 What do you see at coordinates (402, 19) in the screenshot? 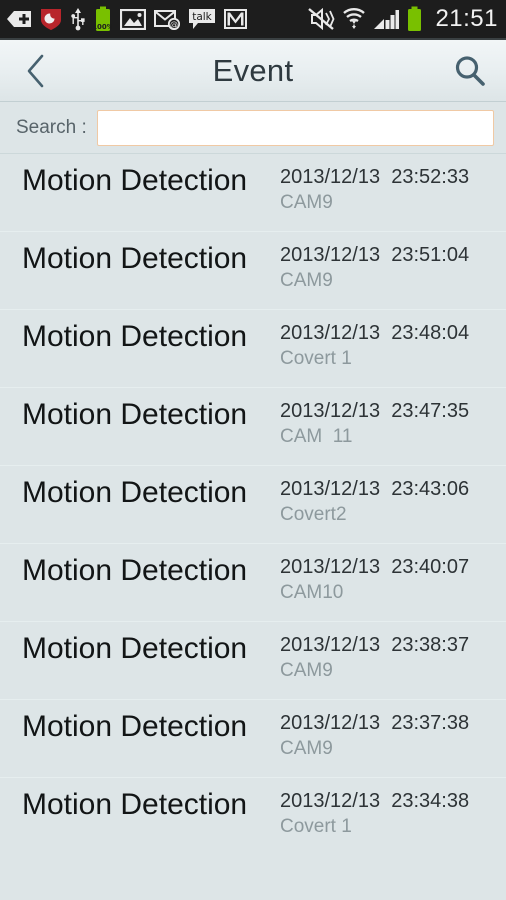
I see `status-bar-right-icons: 21:51` at bounding box center [402, 19].